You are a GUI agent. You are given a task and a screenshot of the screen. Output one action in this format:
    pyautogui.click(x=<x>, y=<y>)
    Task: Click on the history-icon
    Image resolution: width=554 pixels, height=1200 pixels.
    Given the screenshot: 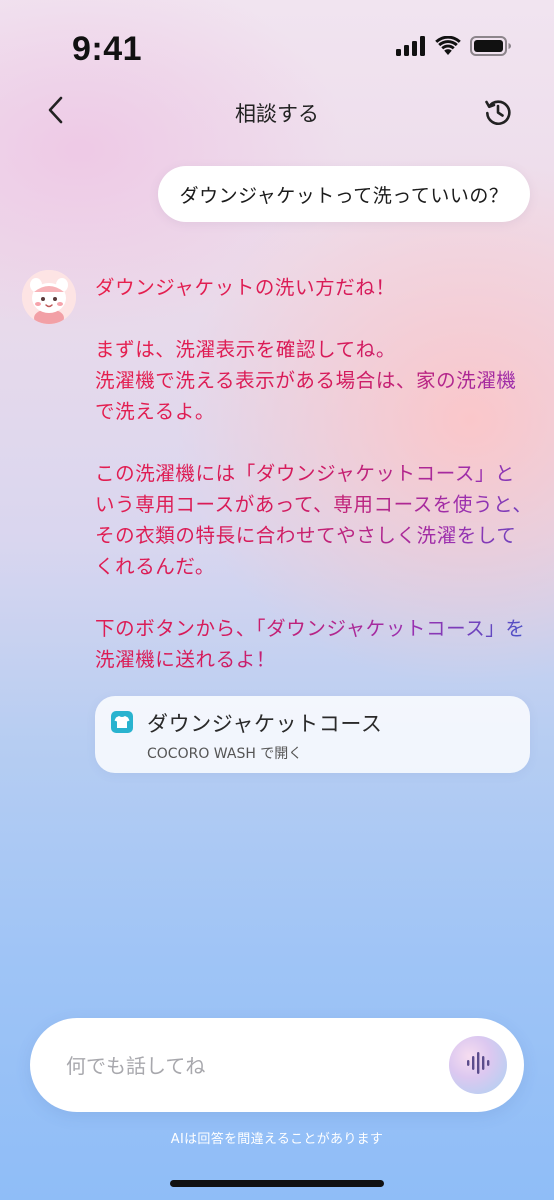 What is the action you would take?
    pyautogui.click(x=498, y=114)
    